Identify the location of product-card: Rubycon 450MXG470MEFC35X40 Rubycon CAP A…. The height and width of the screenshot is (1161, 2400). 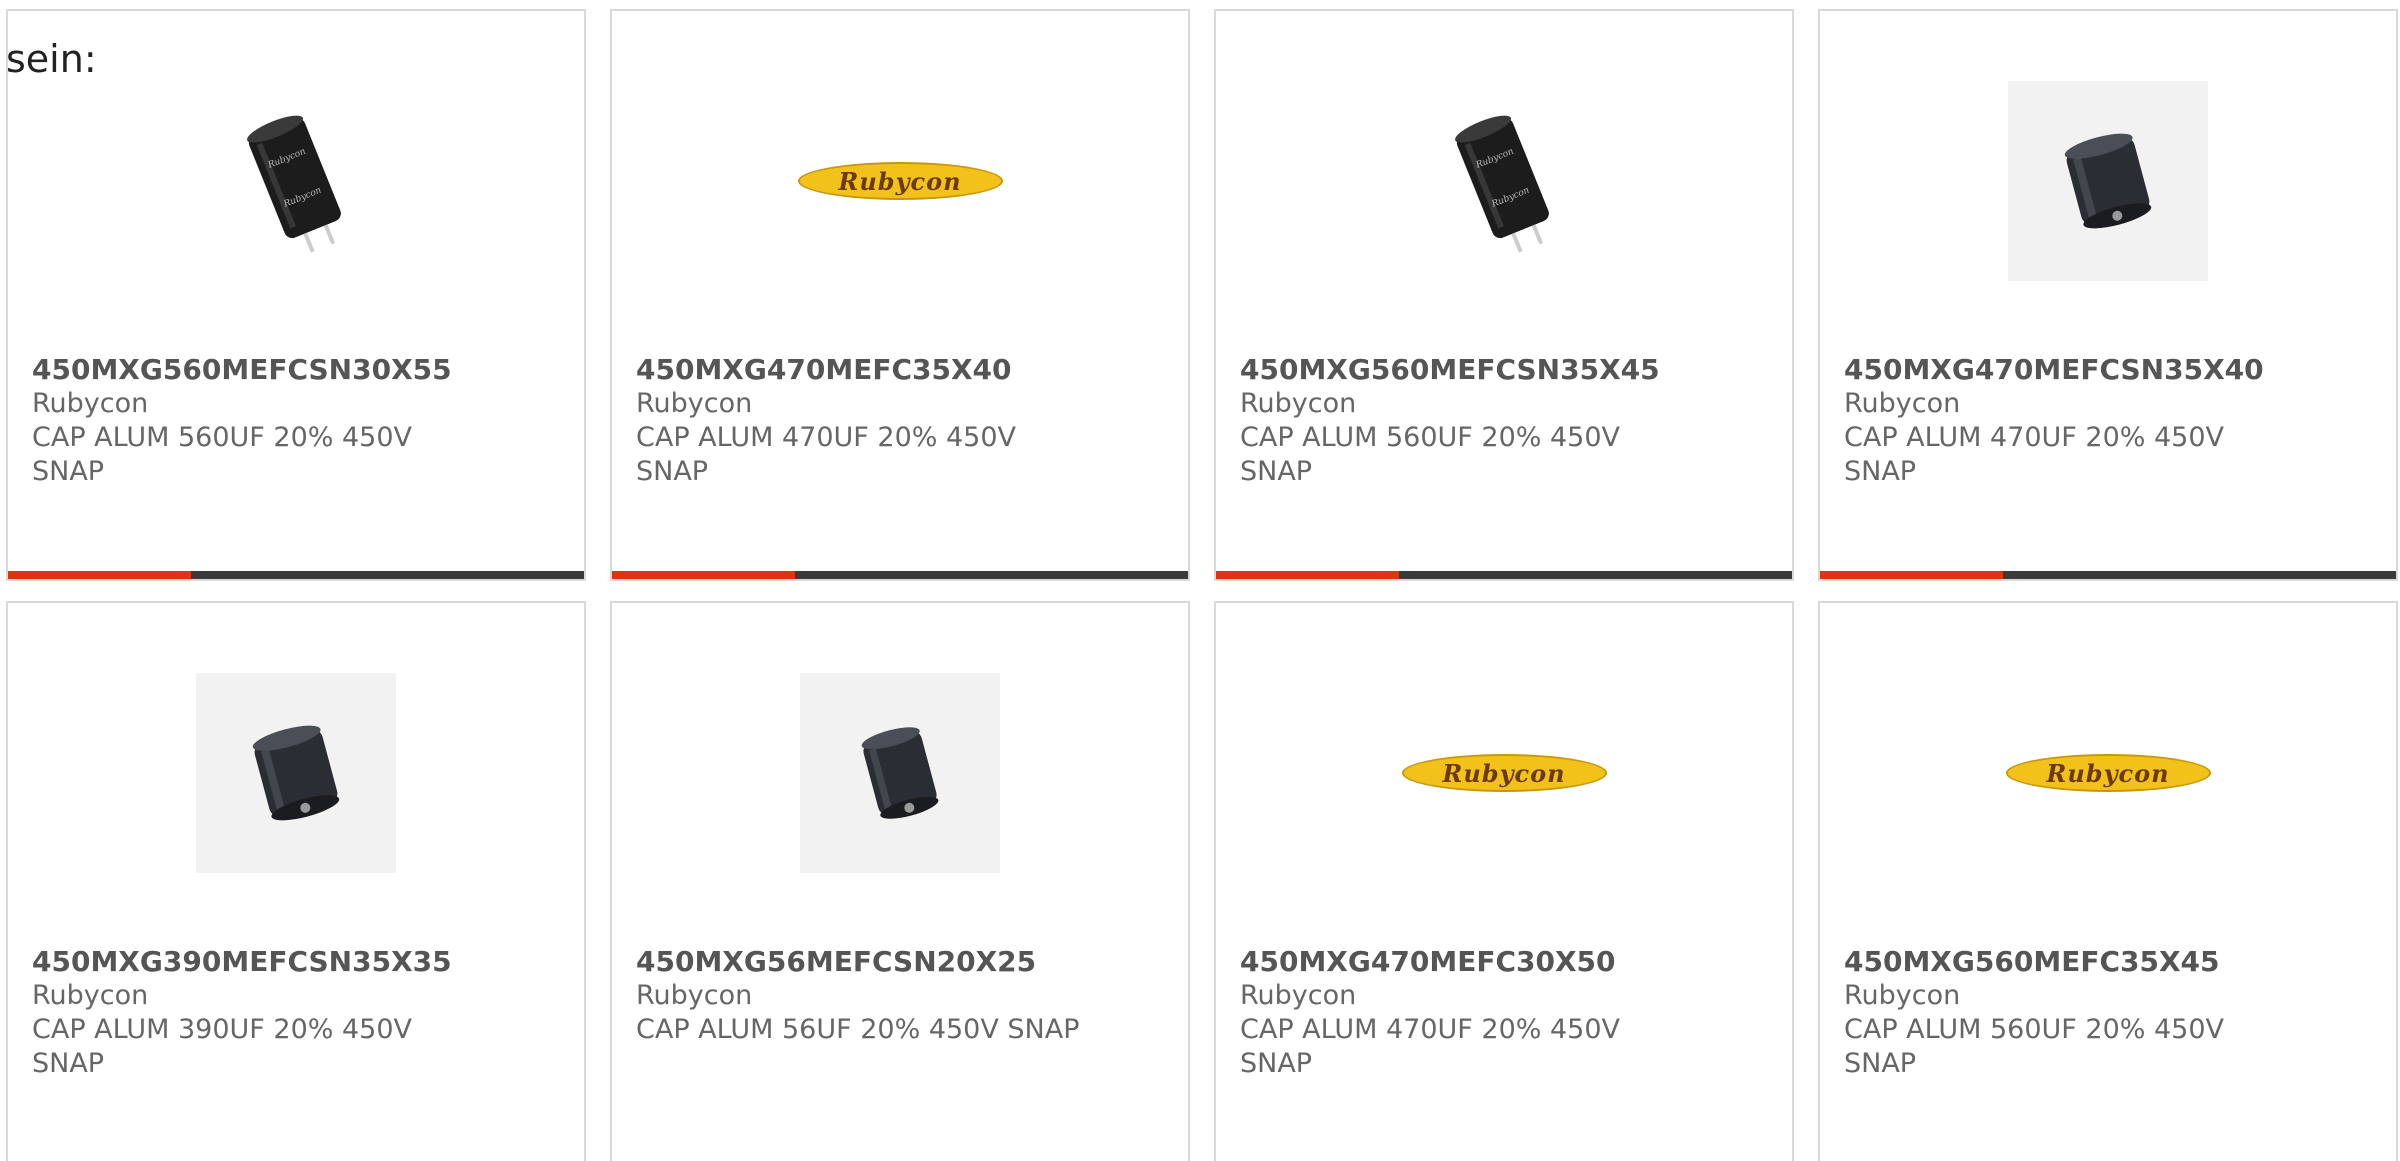
(900, 295).